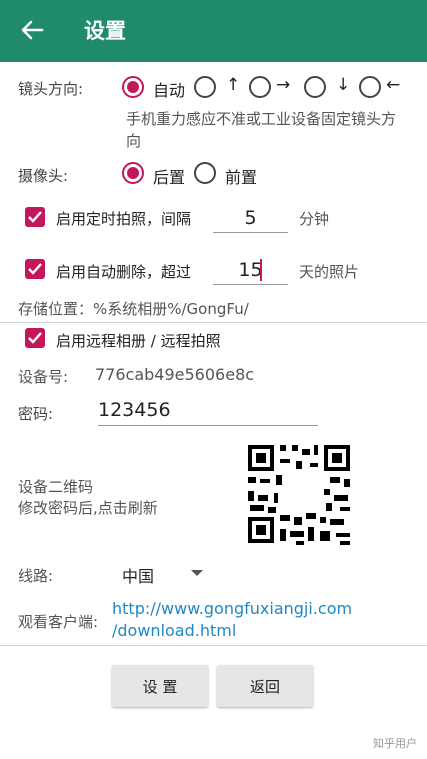 The width and height of the screenshot is (427, 759). I want to click on client-download-link: http://www.gongfuxiangji.com, so click(232, 608).